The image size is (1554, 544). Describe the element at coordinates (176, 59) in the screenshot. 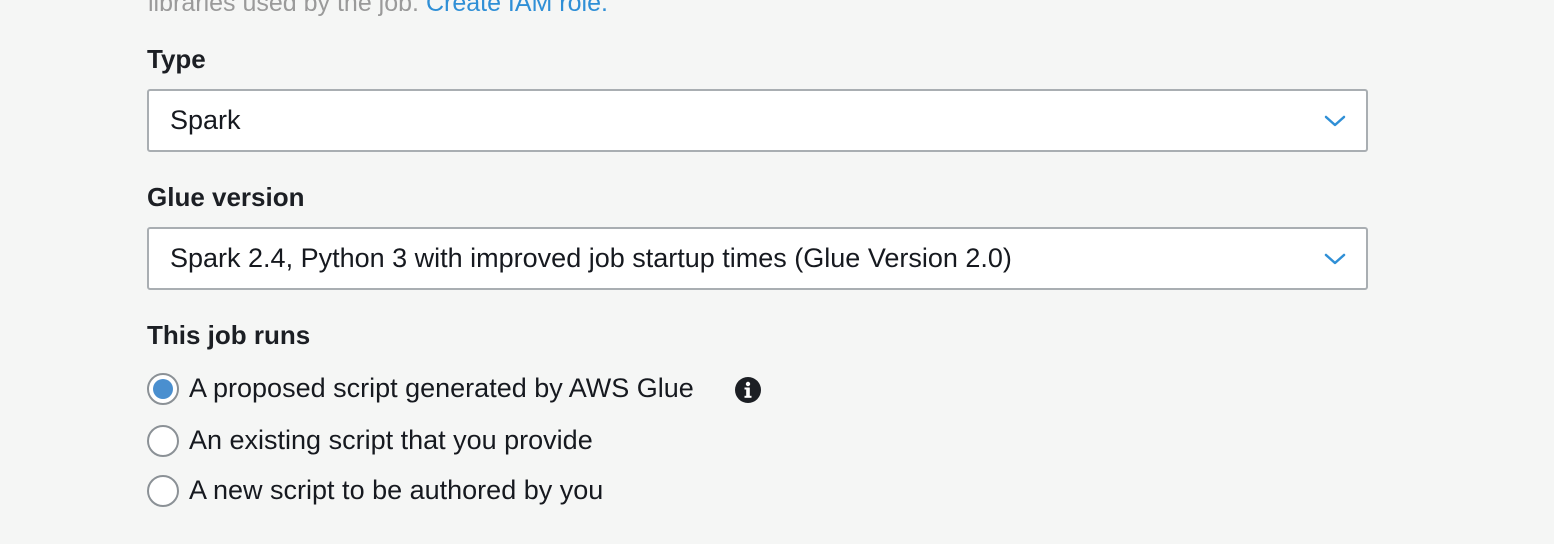

I see `type-label: Type` at that location.